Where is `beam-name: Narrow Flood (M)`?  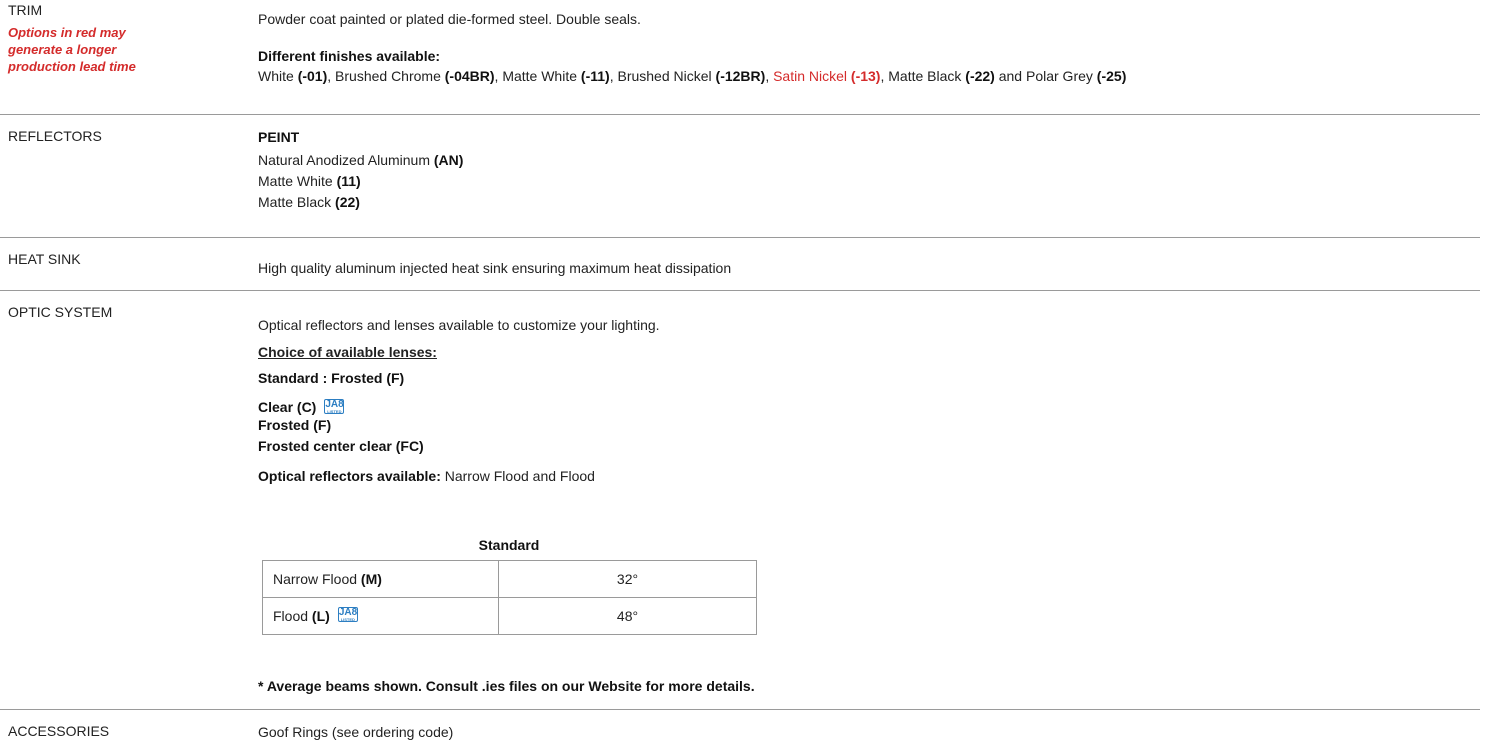 beam-name: Narrow Flood (M) is located at coordinates (380, 579).